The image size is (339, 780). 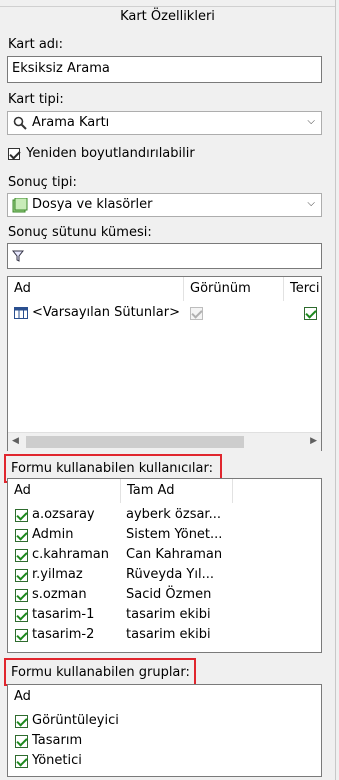 What do you see at coordinates (234, 289) in the screenshot?
I see `column-header-view: Görünüm` at bounding box center [234, 289].